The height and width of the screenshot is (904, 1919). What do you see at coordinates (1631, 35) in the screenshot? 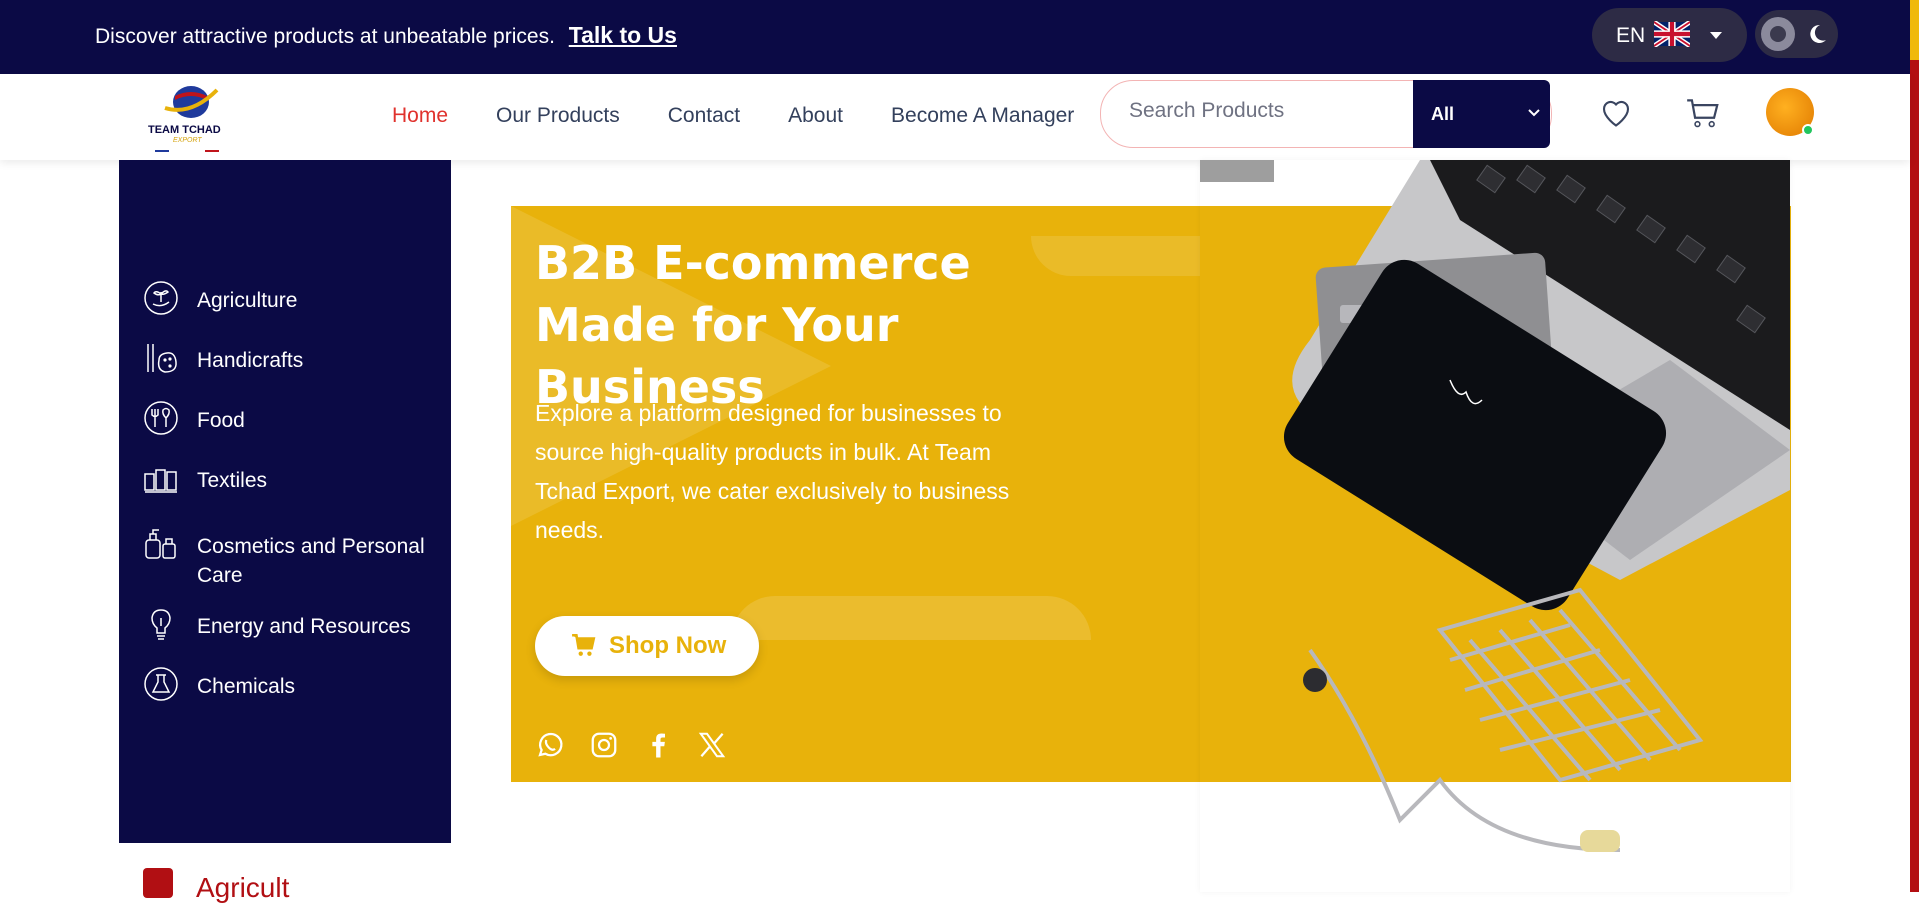
I see `language-code: EN` at bounding box center [1631, 35].